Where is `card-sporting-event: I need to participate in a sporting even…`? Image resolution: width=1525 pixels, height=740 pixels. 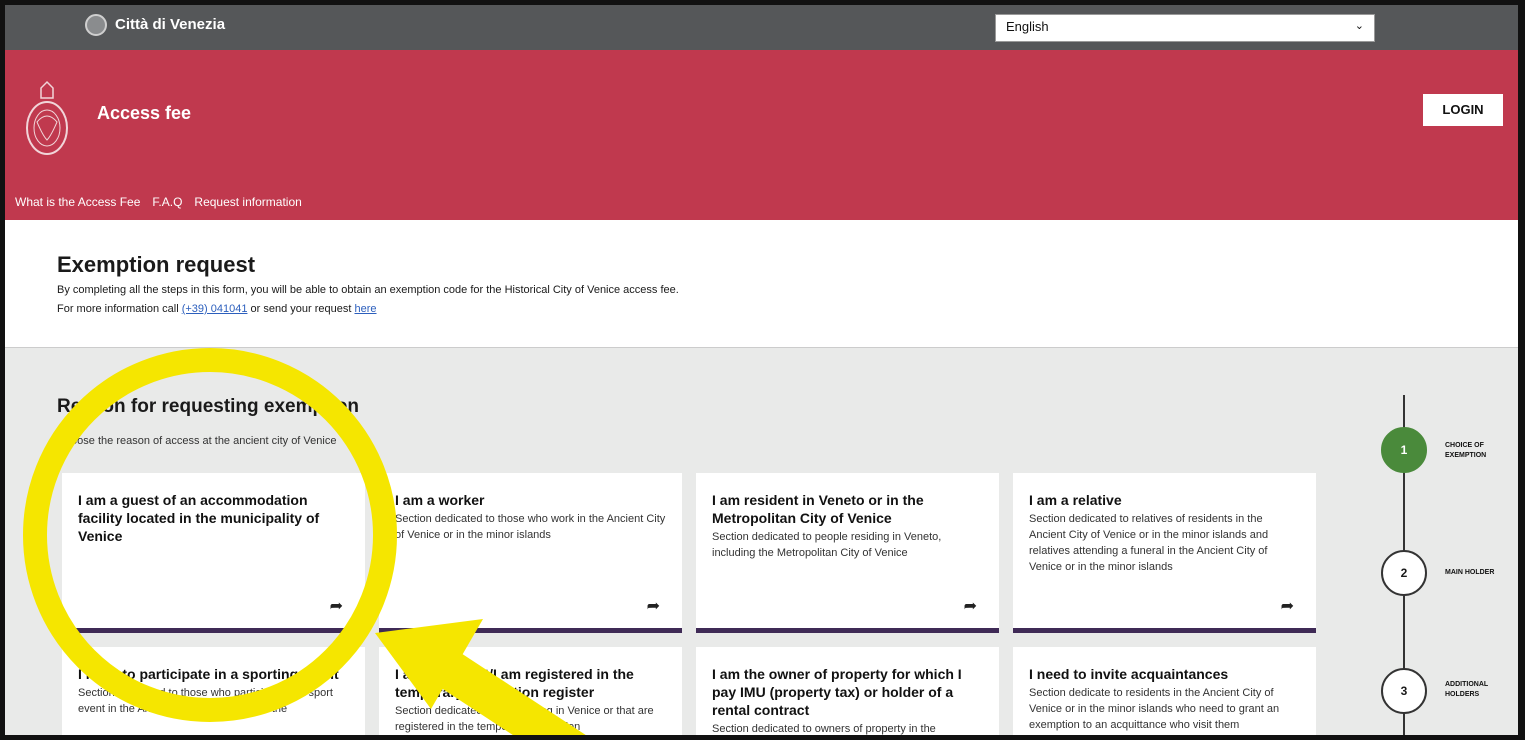
card-sporting-event: I need to participate in a sporting even… is located at coordinates (213, 691).